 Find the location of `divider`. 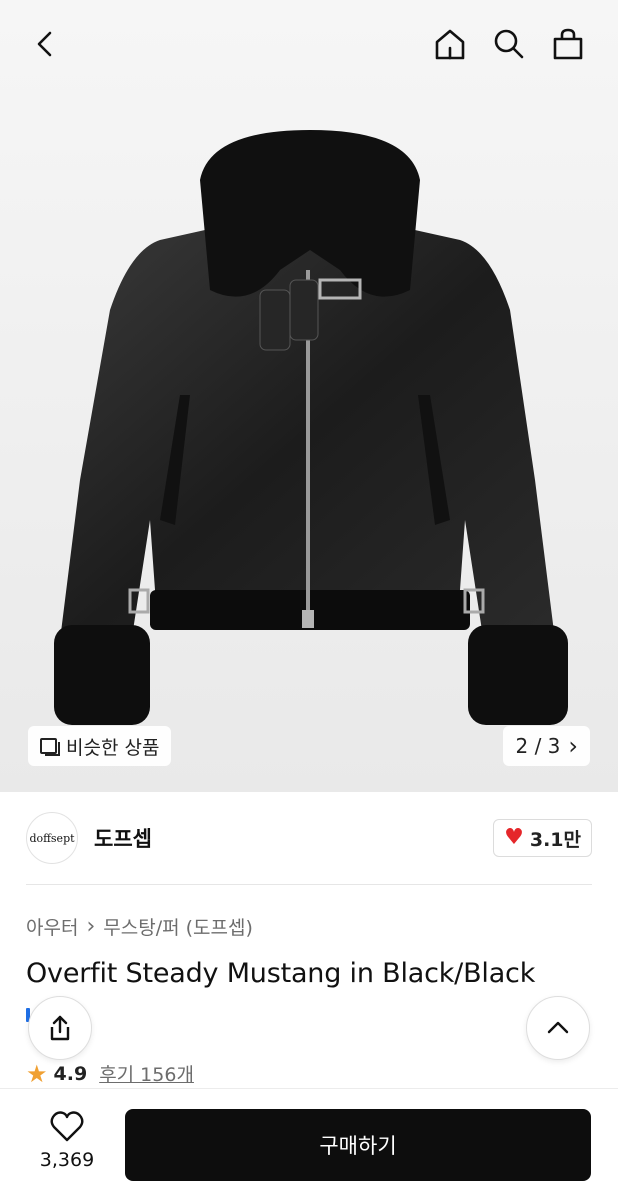

divider is located at coordinates (309, 884).